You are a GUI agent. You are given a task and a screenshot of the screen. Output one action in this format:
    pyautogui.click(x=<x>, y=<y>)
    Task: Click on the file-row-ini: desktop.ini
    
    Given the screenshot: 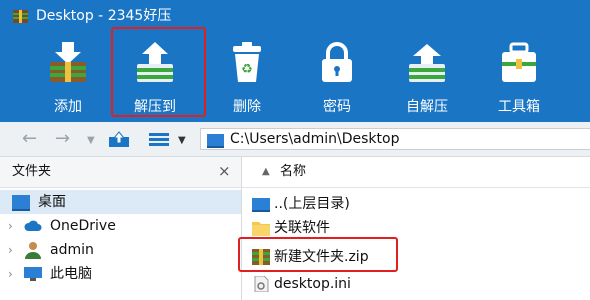 What is the action you would take?
    pyautogui.click(x=416, y=284)
    